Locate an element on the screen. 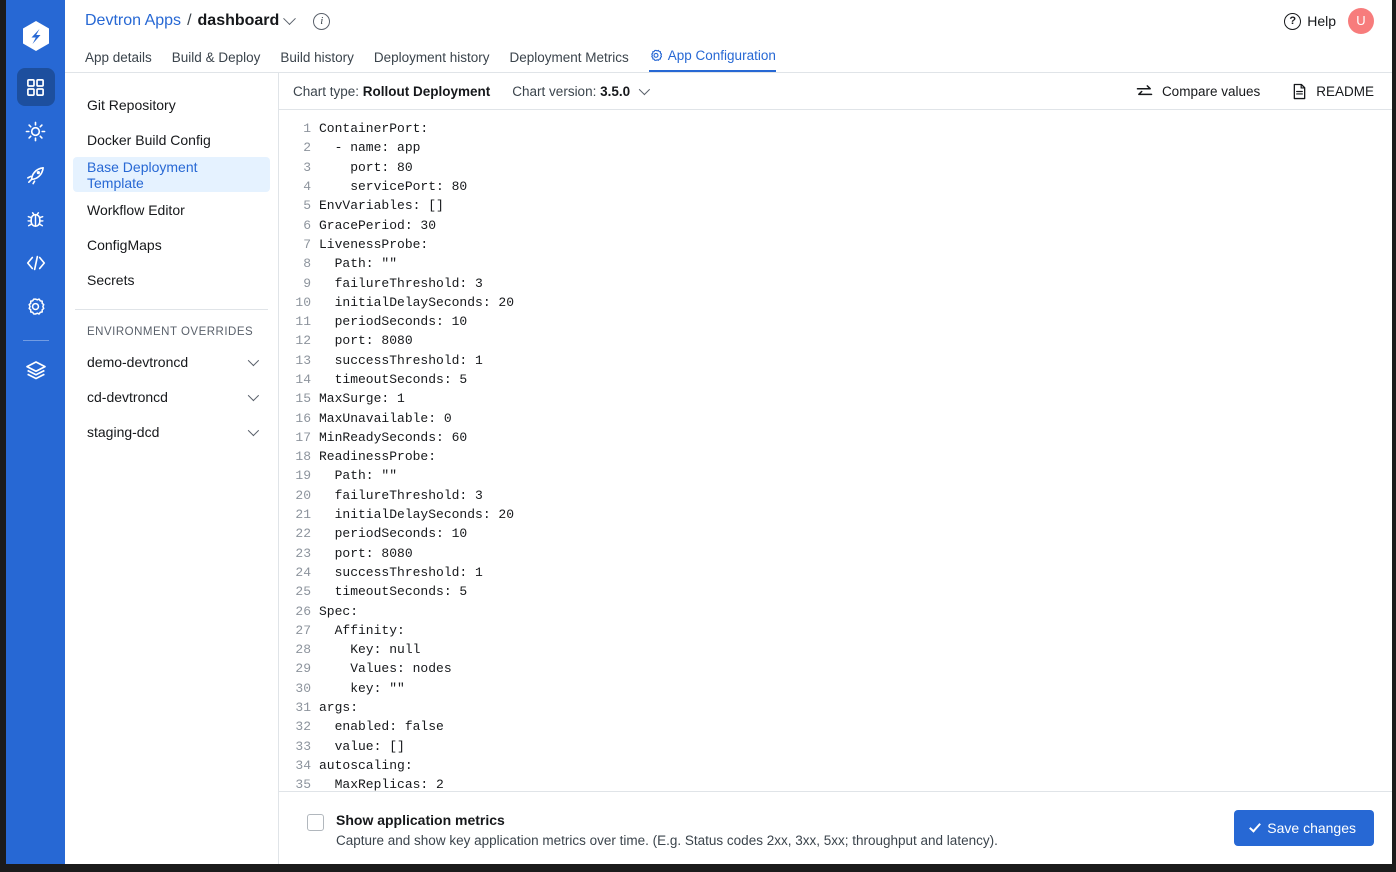  code-text: Path: "" is located at coordinates (358, 476).